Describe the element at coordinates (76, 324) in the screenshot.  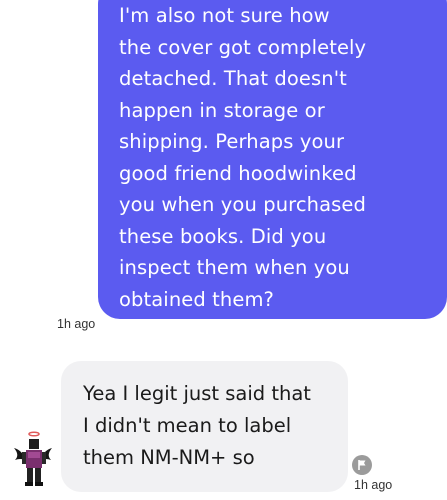
I see `sent-timestamp: 1h ago` at that location.